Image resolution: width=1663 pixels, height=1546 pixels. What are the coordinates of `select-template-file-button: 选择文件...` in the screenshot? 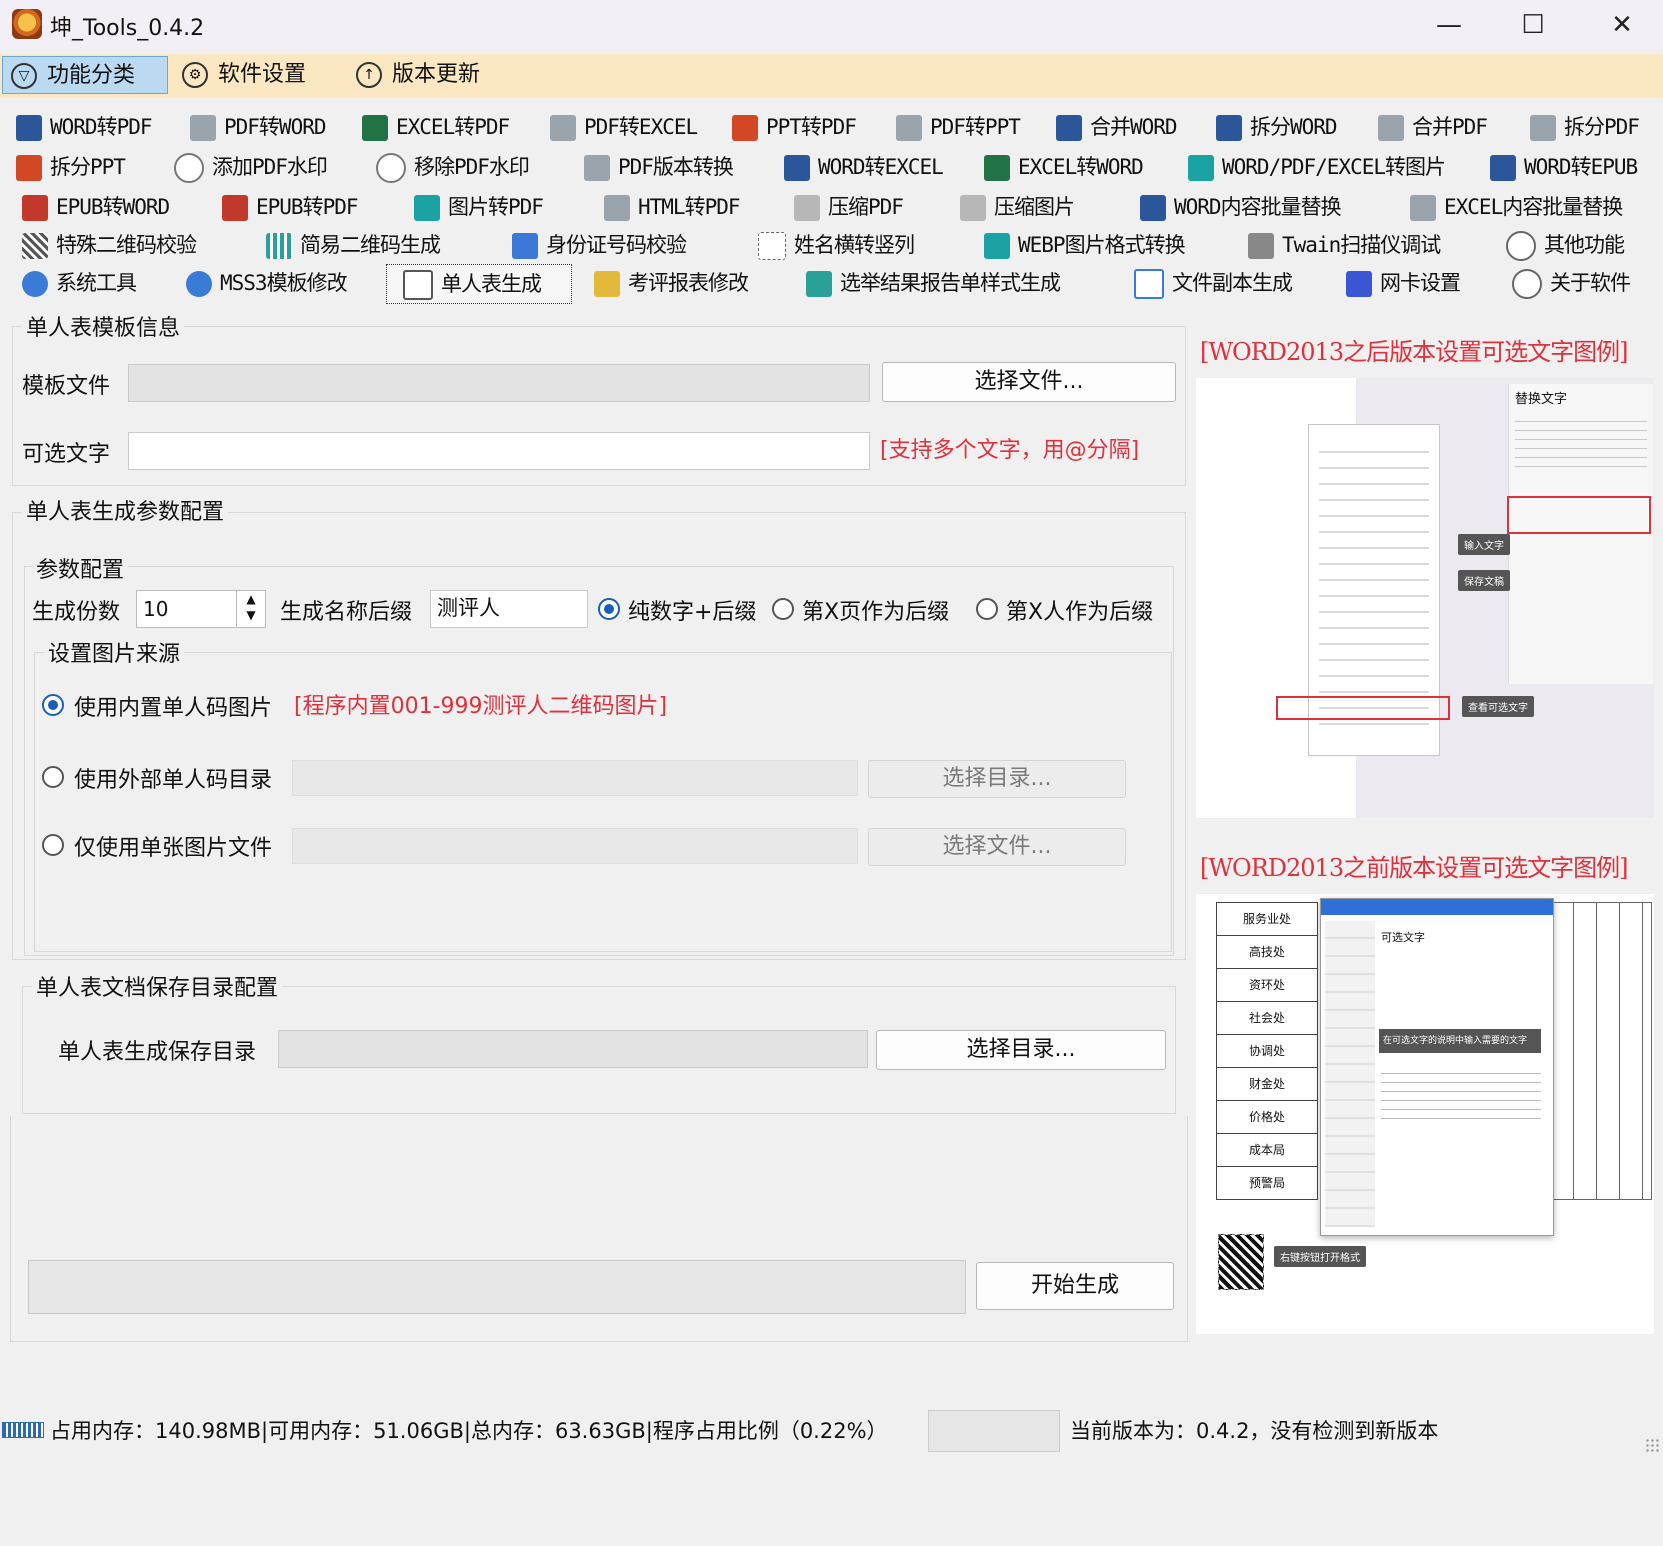 It's located at (1029, 382).